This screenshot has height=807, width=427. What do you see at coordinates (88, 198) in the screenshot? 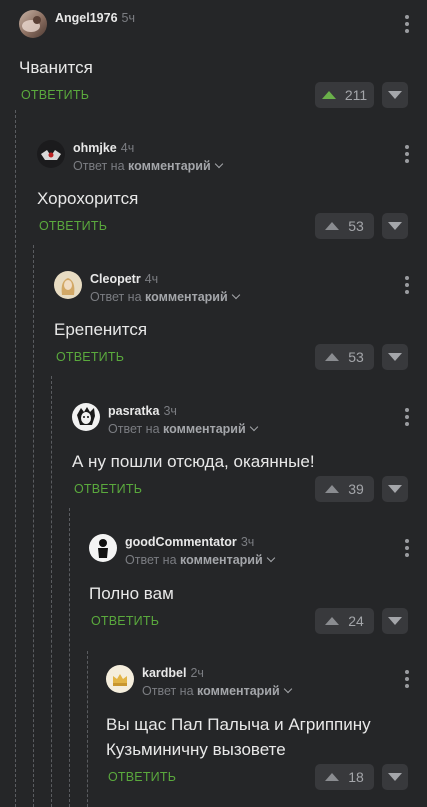
I see `comment-text: Хорохорится` at bounding box center [88, 198].